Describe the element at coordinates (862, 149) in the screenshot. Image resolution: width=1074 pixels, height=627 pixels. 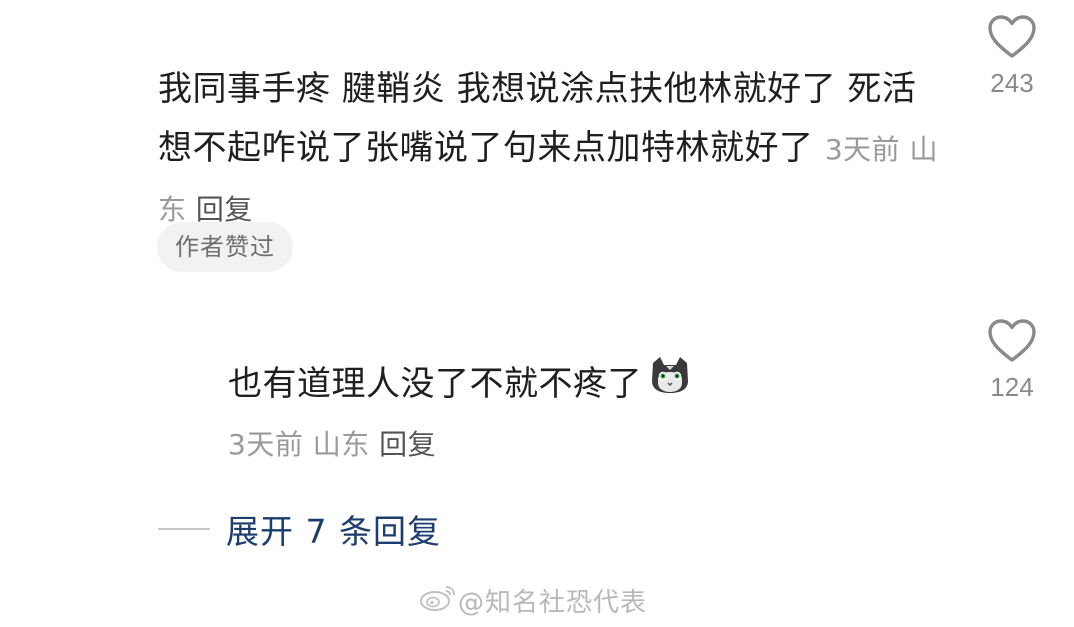
I see `comment-time: 3天前` at that location.